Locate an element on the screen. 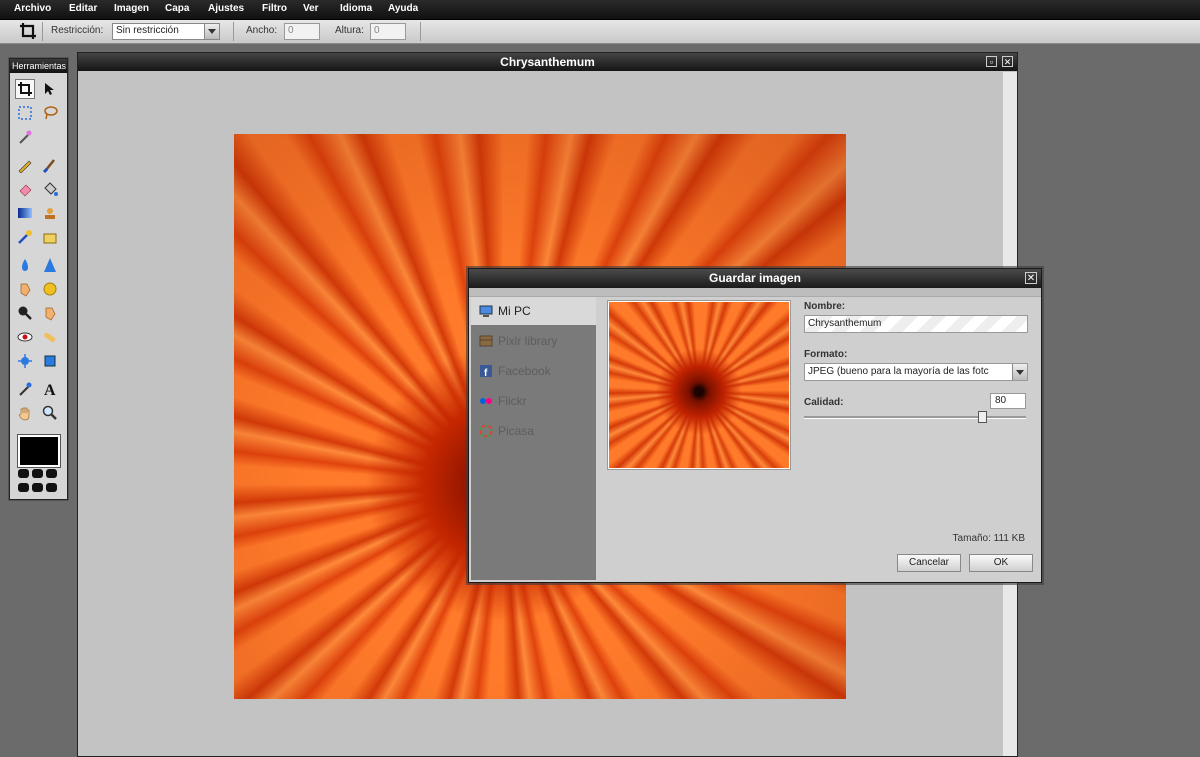  gradient-tool-icon is located at coordinates (25, 213).